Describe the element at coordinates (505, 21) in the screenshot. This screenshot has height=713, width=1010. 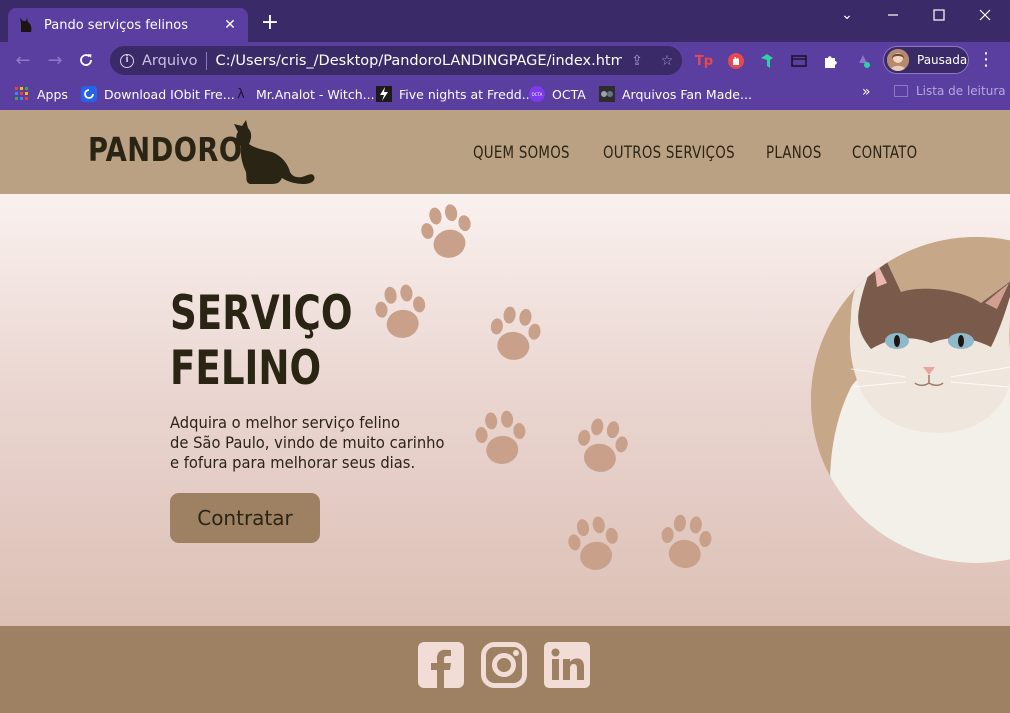
I see `browser-titlebar: Pando serviços felinos ✕ + ⌄` at that location.